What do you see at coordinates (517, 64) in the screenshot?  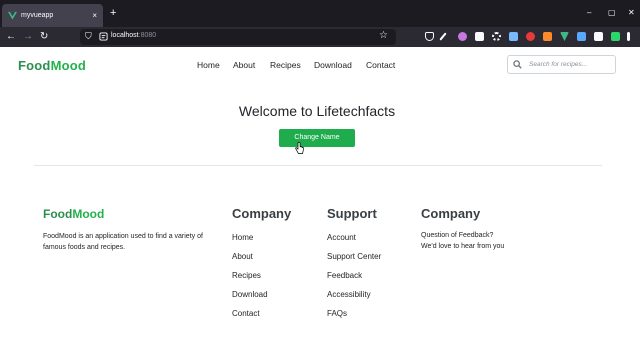 I see `search-icon` at bounding box center [517, 64].